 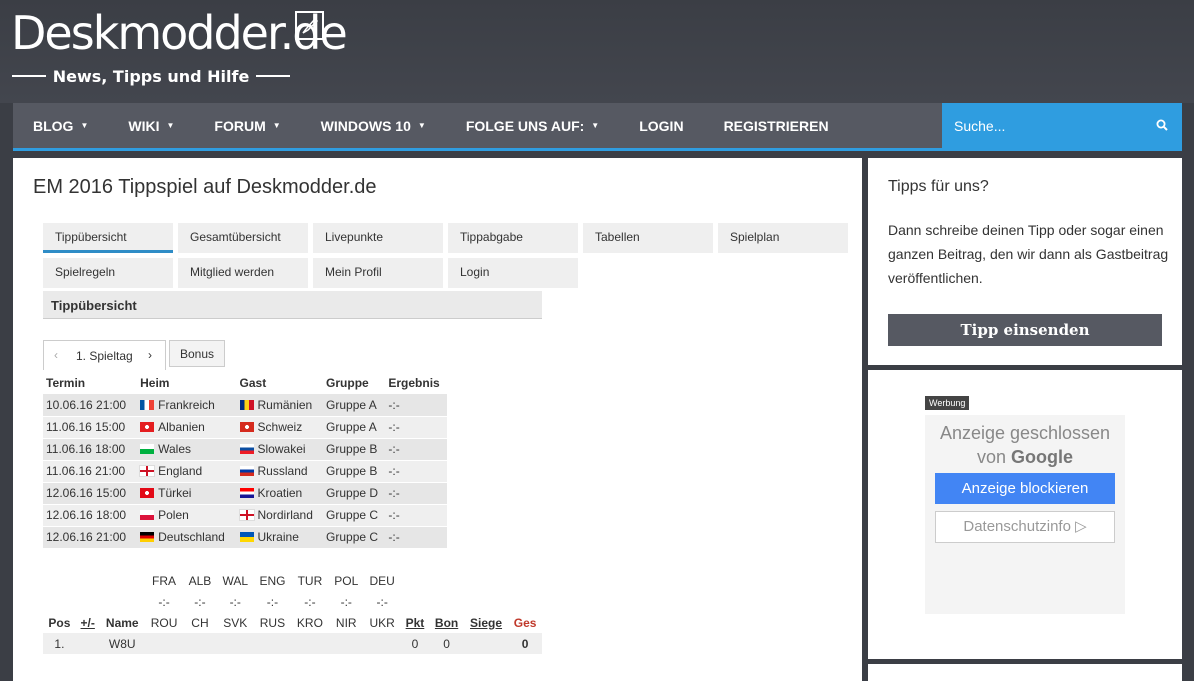 What do you see at coordinates (235, 622) in the screenshot?
I see `away-code: SVK` at bounding box center [235, 622].